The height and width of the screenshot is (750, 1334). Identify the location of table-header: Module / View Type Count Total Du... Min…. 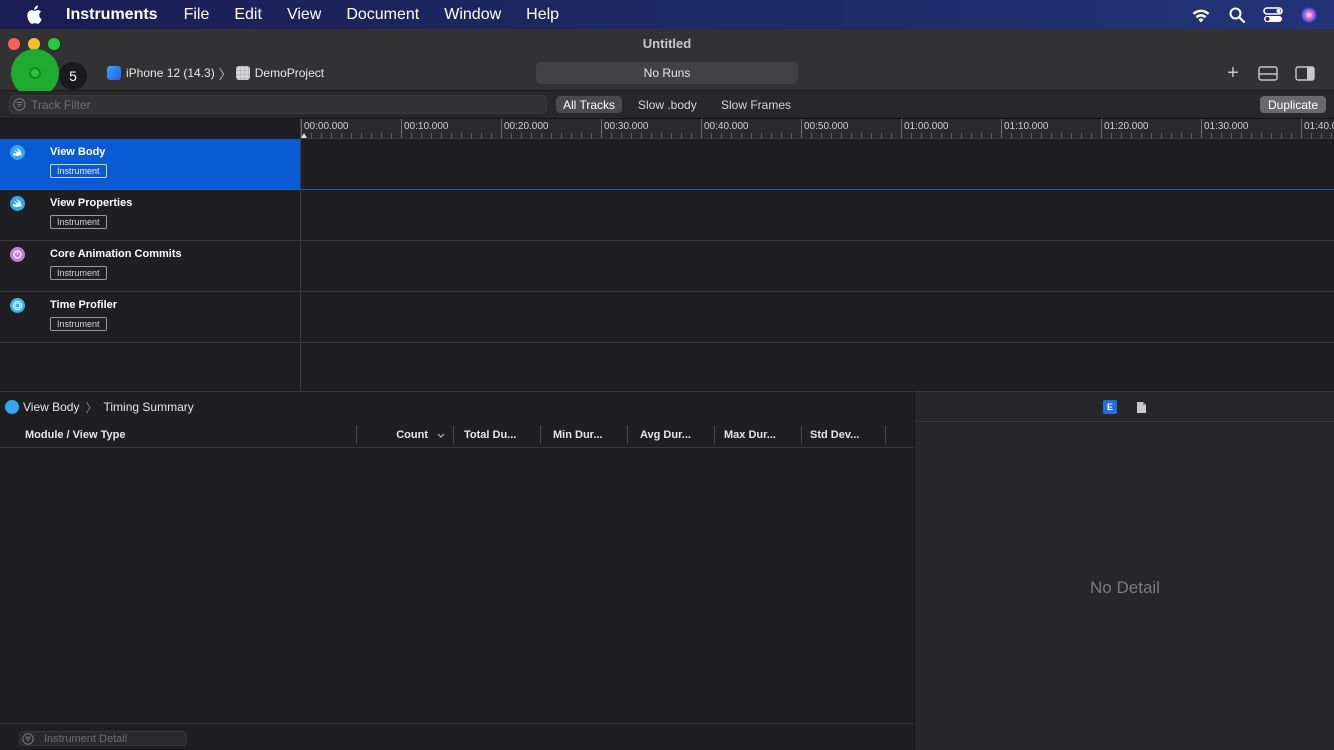
(457, 435).